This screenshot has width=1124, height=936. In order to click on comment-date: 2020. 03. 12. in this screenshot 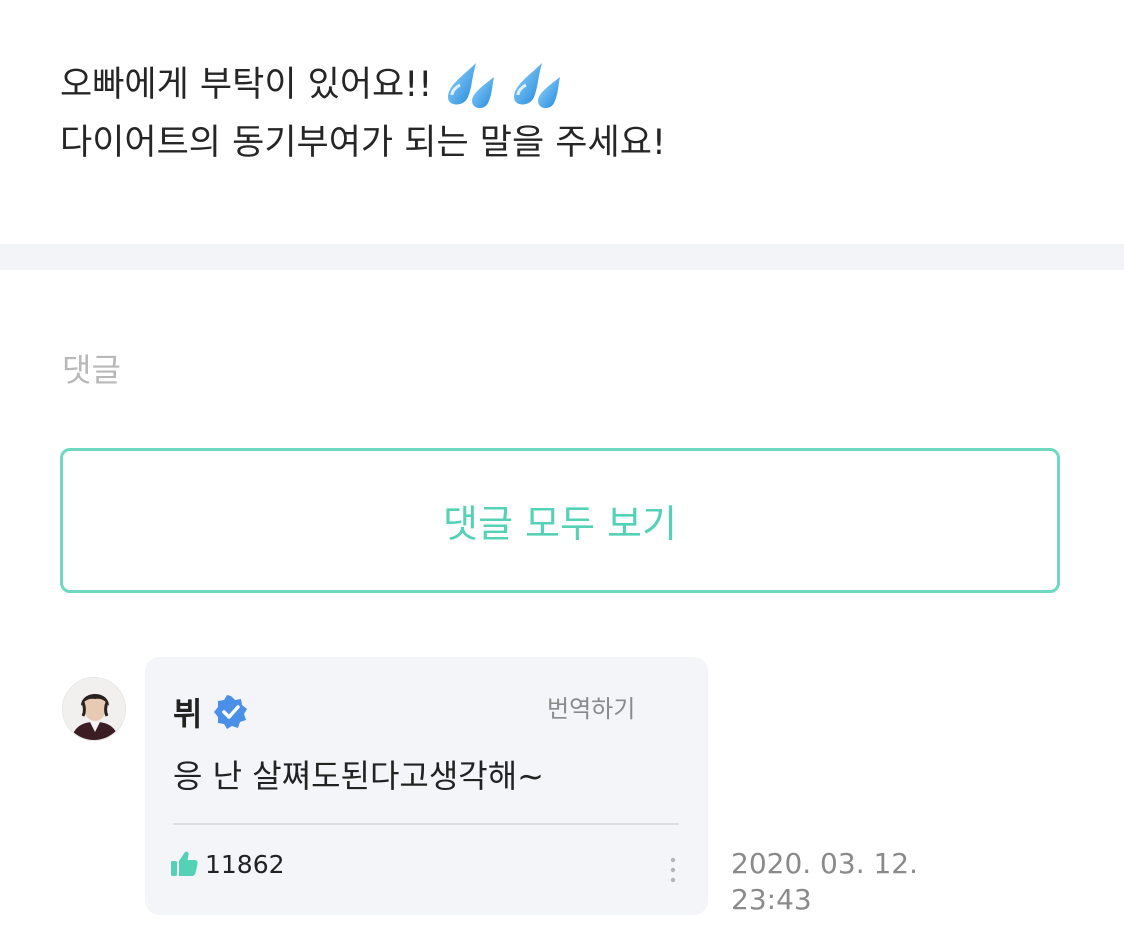, I will do `click(825, 863)`.